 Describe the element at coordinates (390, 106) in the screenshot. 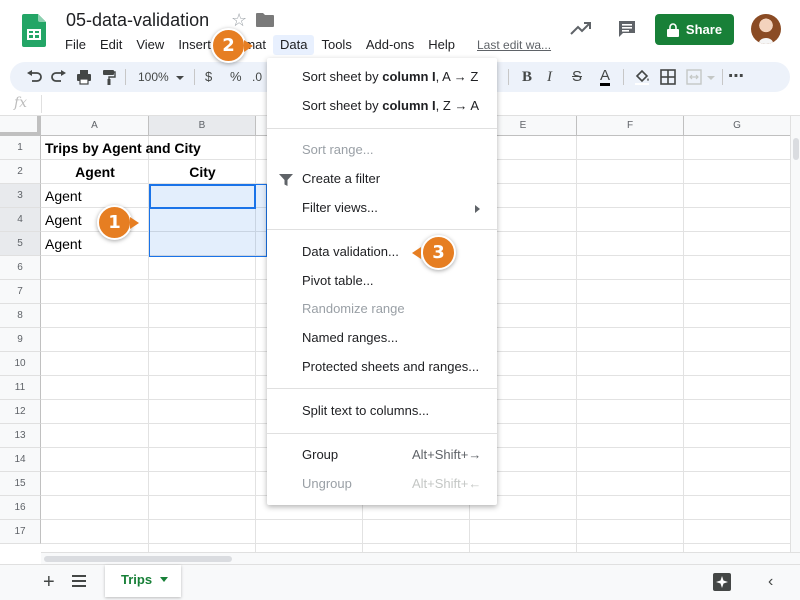

I see `menu-sort-z-a: Sort sheet by column I, Z → A` at that location.